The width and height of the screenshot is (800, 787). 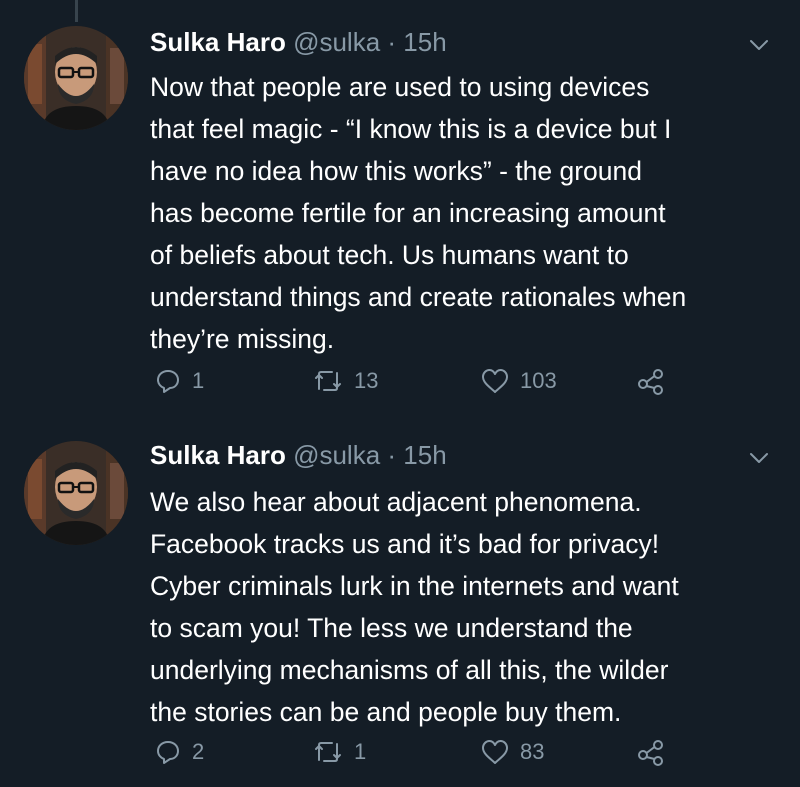 I want to click on reply-button: 1, so click(x=179, y=381).